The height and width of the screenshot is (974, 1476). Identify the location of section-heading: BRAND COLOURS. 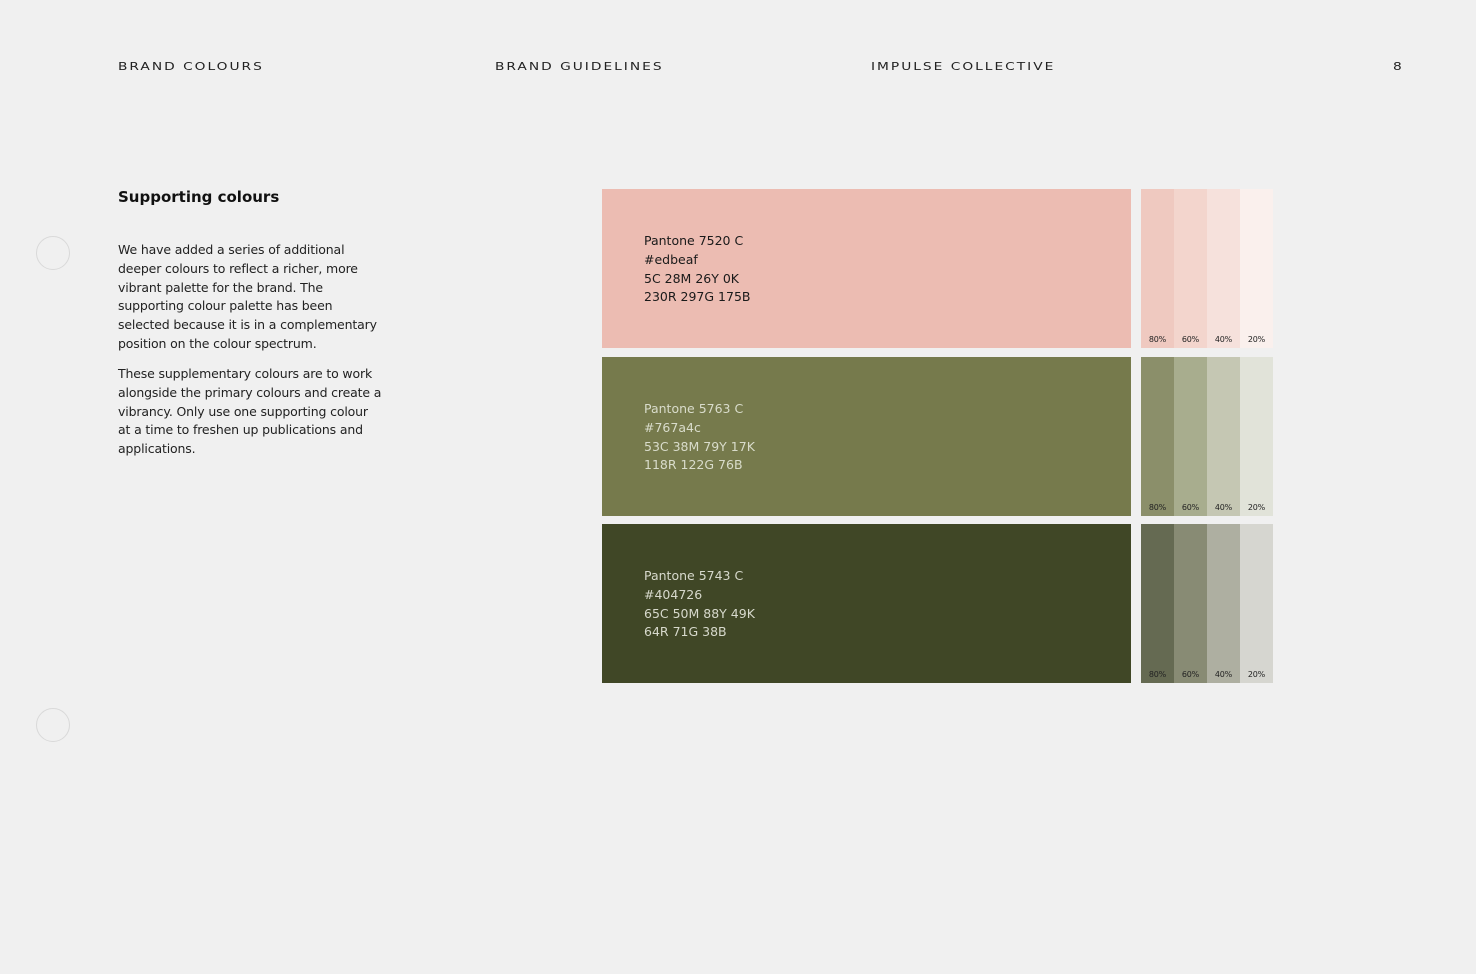
(191, 66).